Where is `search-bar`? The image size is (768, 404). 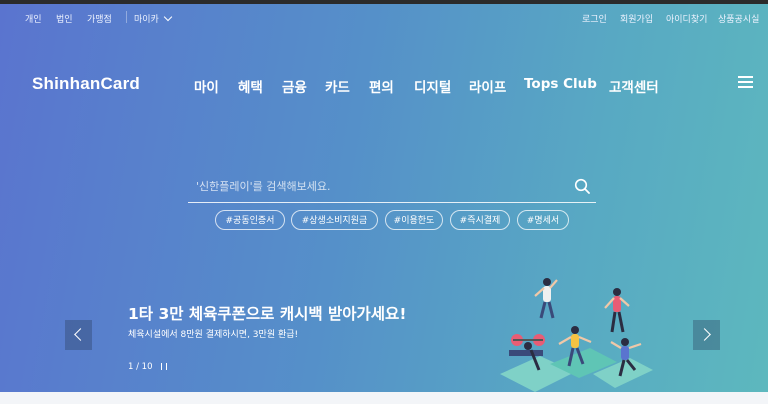
search-bar is located at coordinates (392, 186).